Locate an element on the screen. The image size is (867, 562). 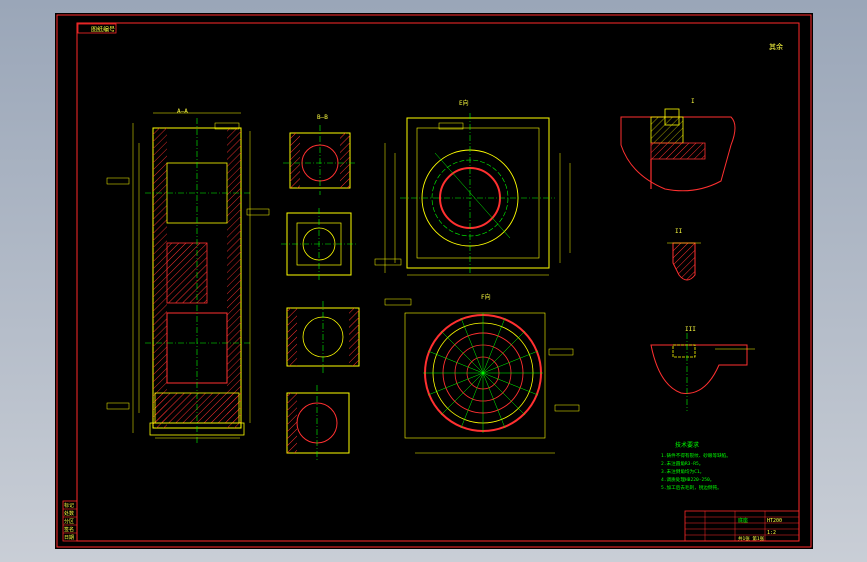
strip-label-0: 标记 is located at coordinates (69, 505).